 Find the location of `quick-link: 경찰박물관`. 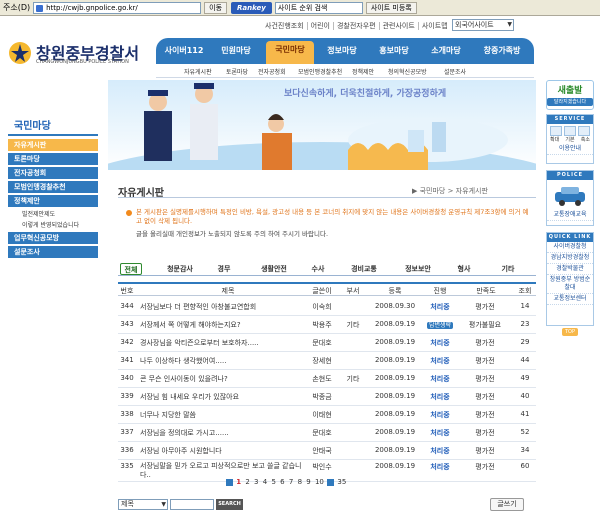

quick-link: 경찰박물관 is located at coordinates (570, 269).